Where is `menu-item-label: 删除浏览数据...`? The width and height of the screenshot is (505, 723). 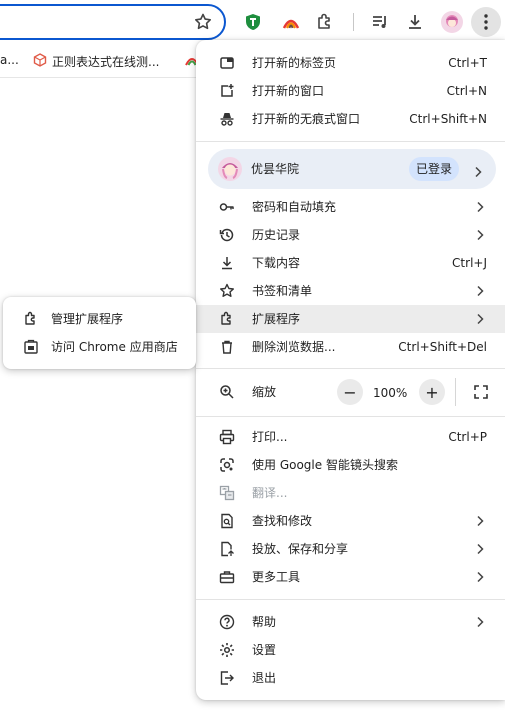
menu-item-label: 删除浏览数据... is located at coordinates (294, 347).